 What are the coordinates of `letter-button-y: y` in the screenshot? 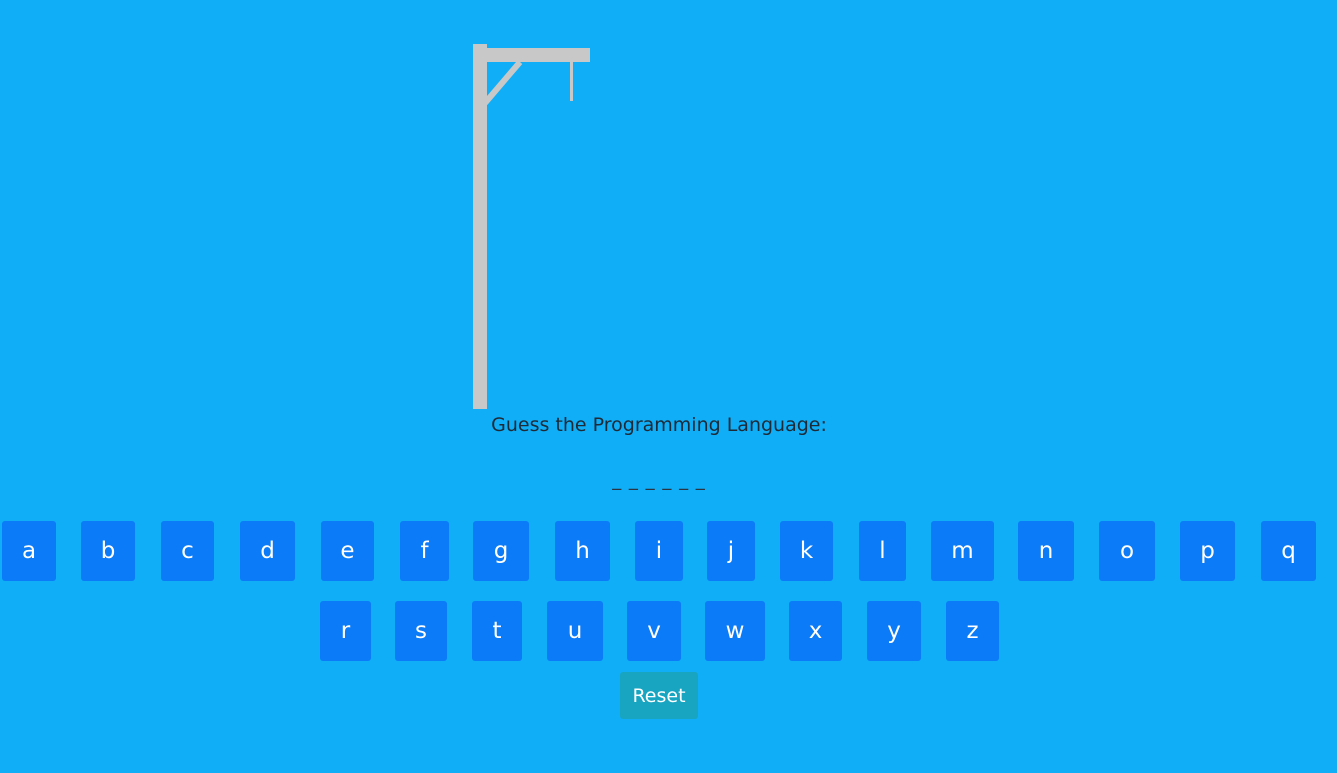 It's located at (894, 631).